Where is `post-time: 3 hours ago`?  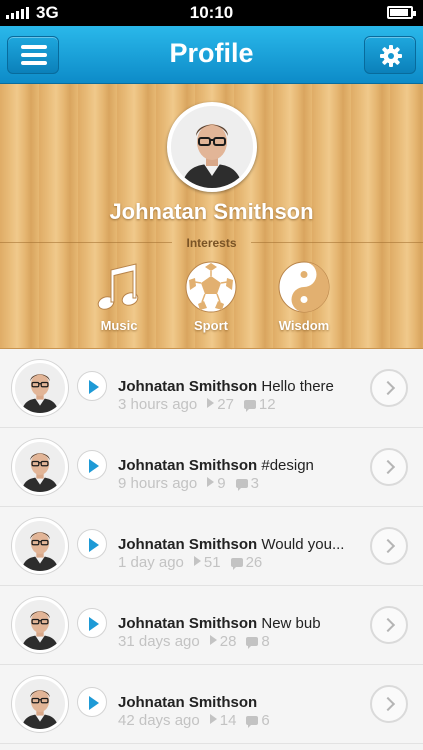 post-time: 3 hours ago is located at coordinates (158, 404).